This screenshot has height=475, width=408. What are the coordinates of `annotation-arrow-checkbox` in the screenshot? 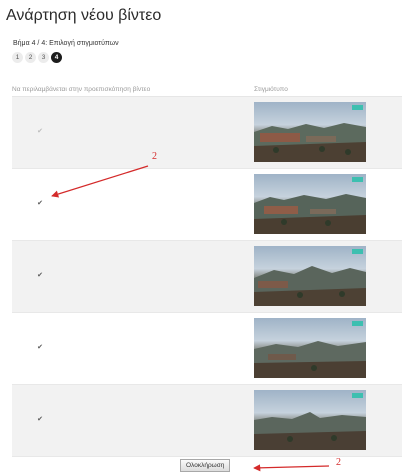 It's located at (100, 181).